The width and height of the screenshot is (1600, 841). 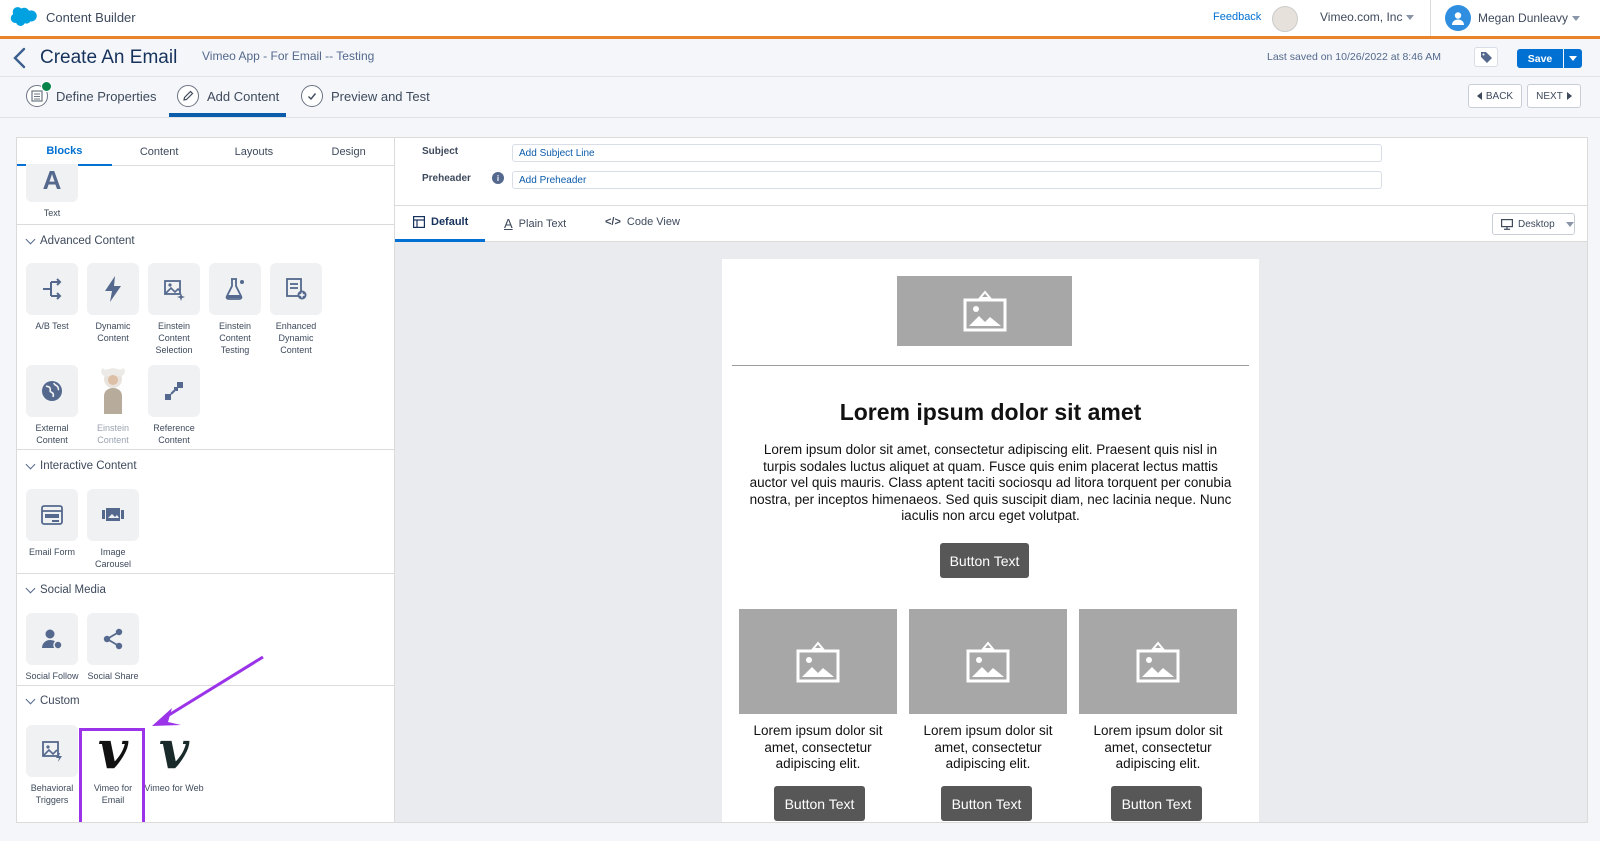 I want to click on block-social-follow: Social Follow, so click(x=52, y=647).